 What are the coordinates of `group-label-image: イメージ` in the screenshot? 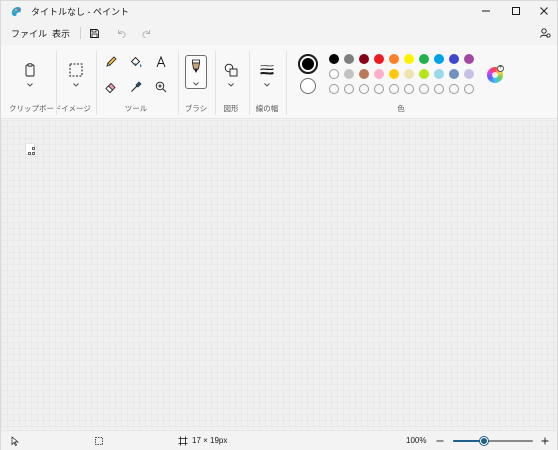 It's located at (76, 108).